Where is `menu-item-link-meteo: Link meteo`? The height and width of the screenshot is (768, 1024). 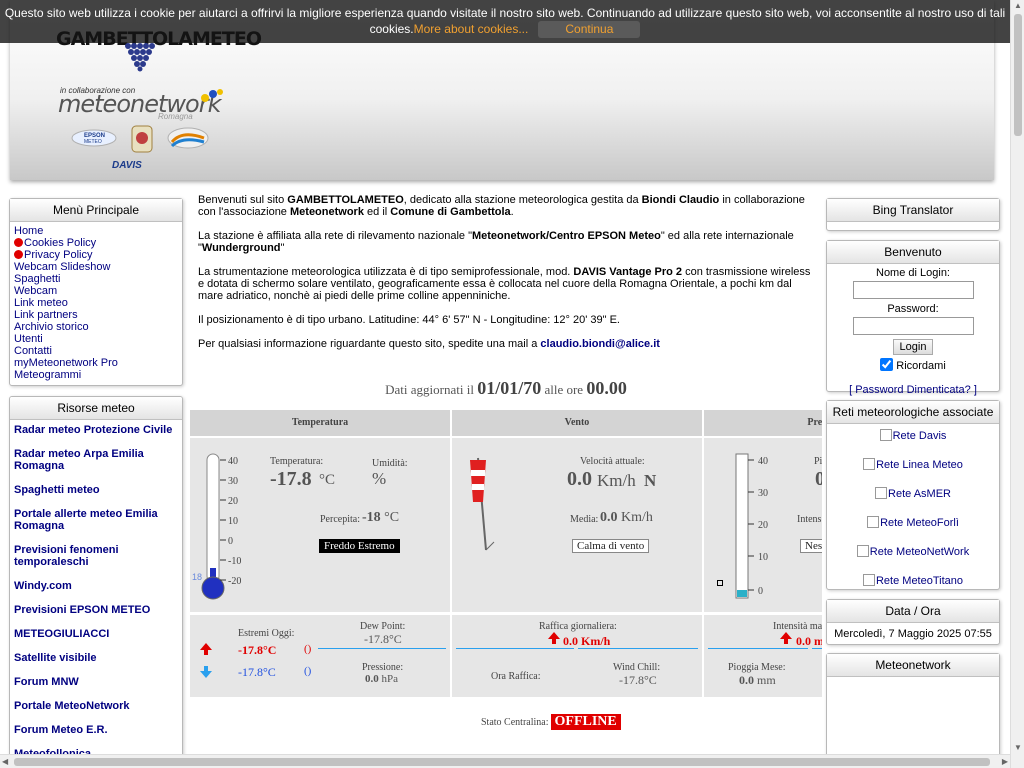 menu-item-link-meteo: Link meteo is located at coordinates (96, 303).